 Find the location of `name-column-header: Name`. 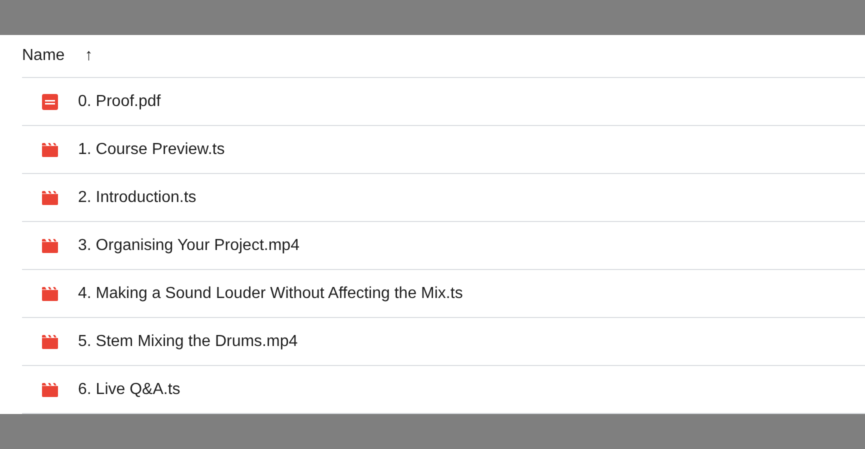

name-column-header: Name is located at coordinates (43, 56).